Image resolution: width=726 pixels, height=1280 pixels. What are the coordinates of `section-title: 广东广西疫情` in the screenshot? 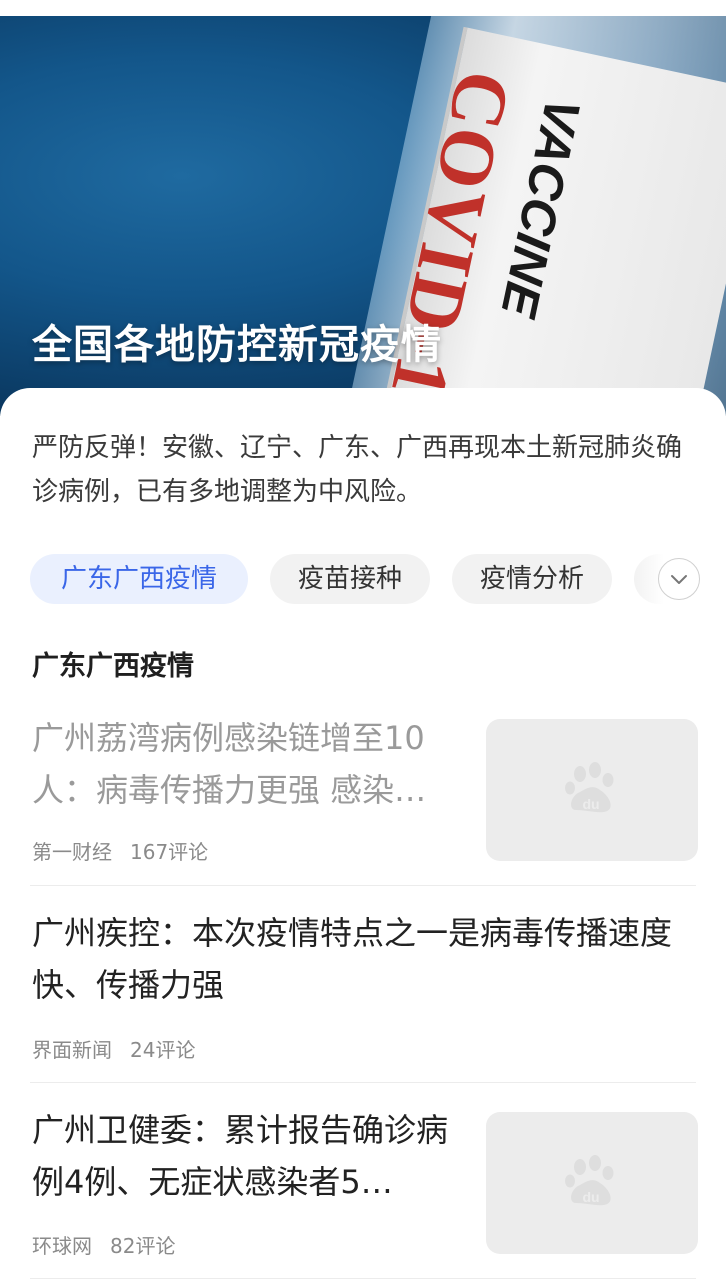 It's located at (113, 666).